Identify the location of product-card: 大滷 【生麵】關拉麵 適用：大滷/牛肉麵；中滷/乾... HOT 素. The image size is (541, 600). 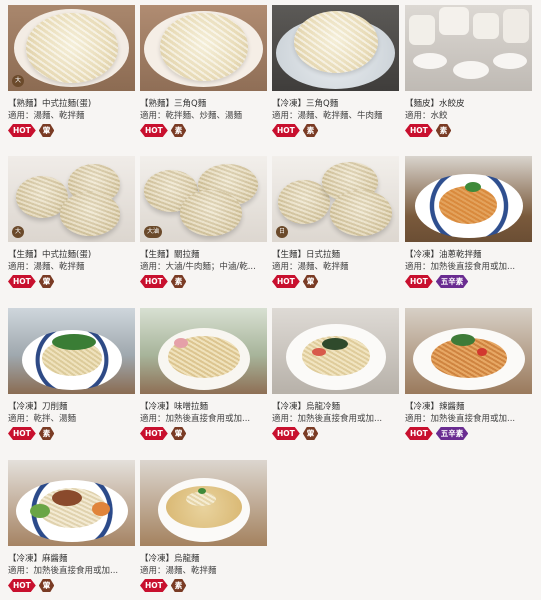
(203, 222).